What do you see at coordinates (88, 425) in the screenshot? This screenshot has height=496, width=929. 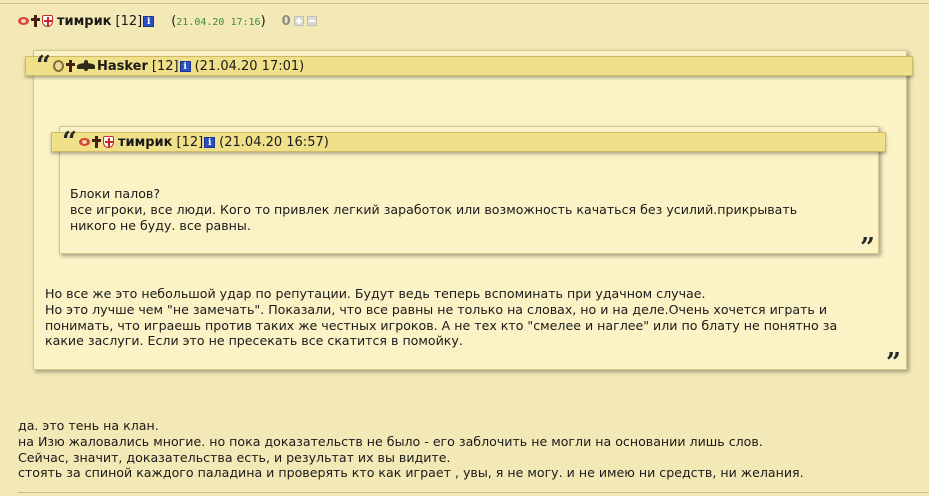 I see `text-line: да. это тень на клан.` at bounding box center [88, 425].